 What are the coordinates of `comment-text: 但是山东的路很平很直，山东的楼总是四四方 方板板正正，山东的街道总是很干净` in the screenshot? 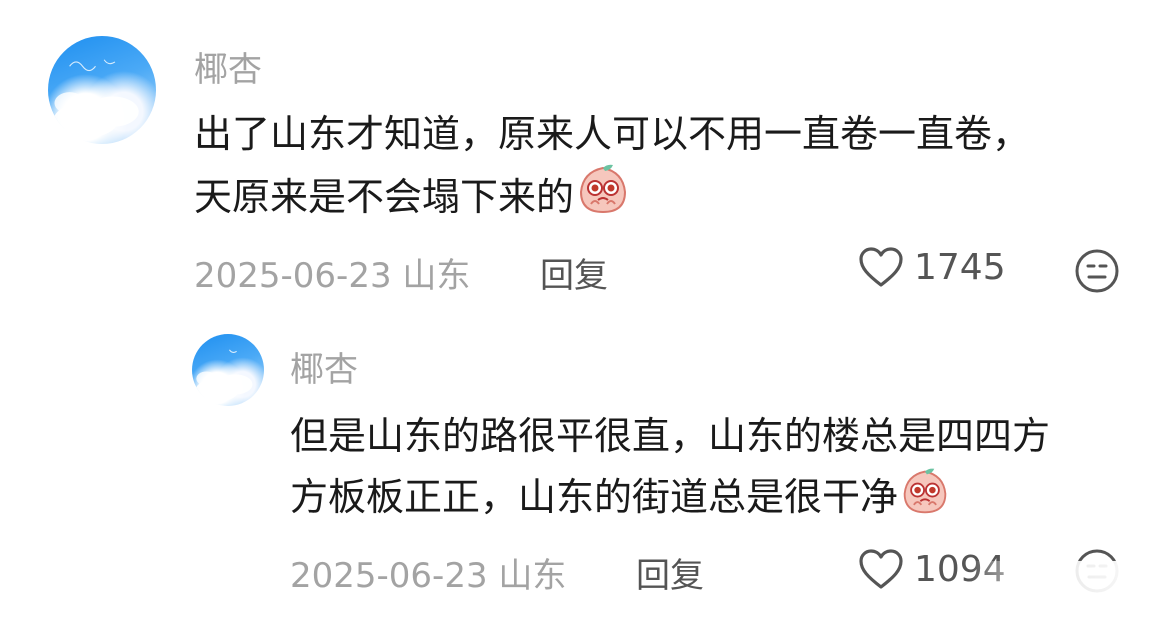 It's located at (670, 469).